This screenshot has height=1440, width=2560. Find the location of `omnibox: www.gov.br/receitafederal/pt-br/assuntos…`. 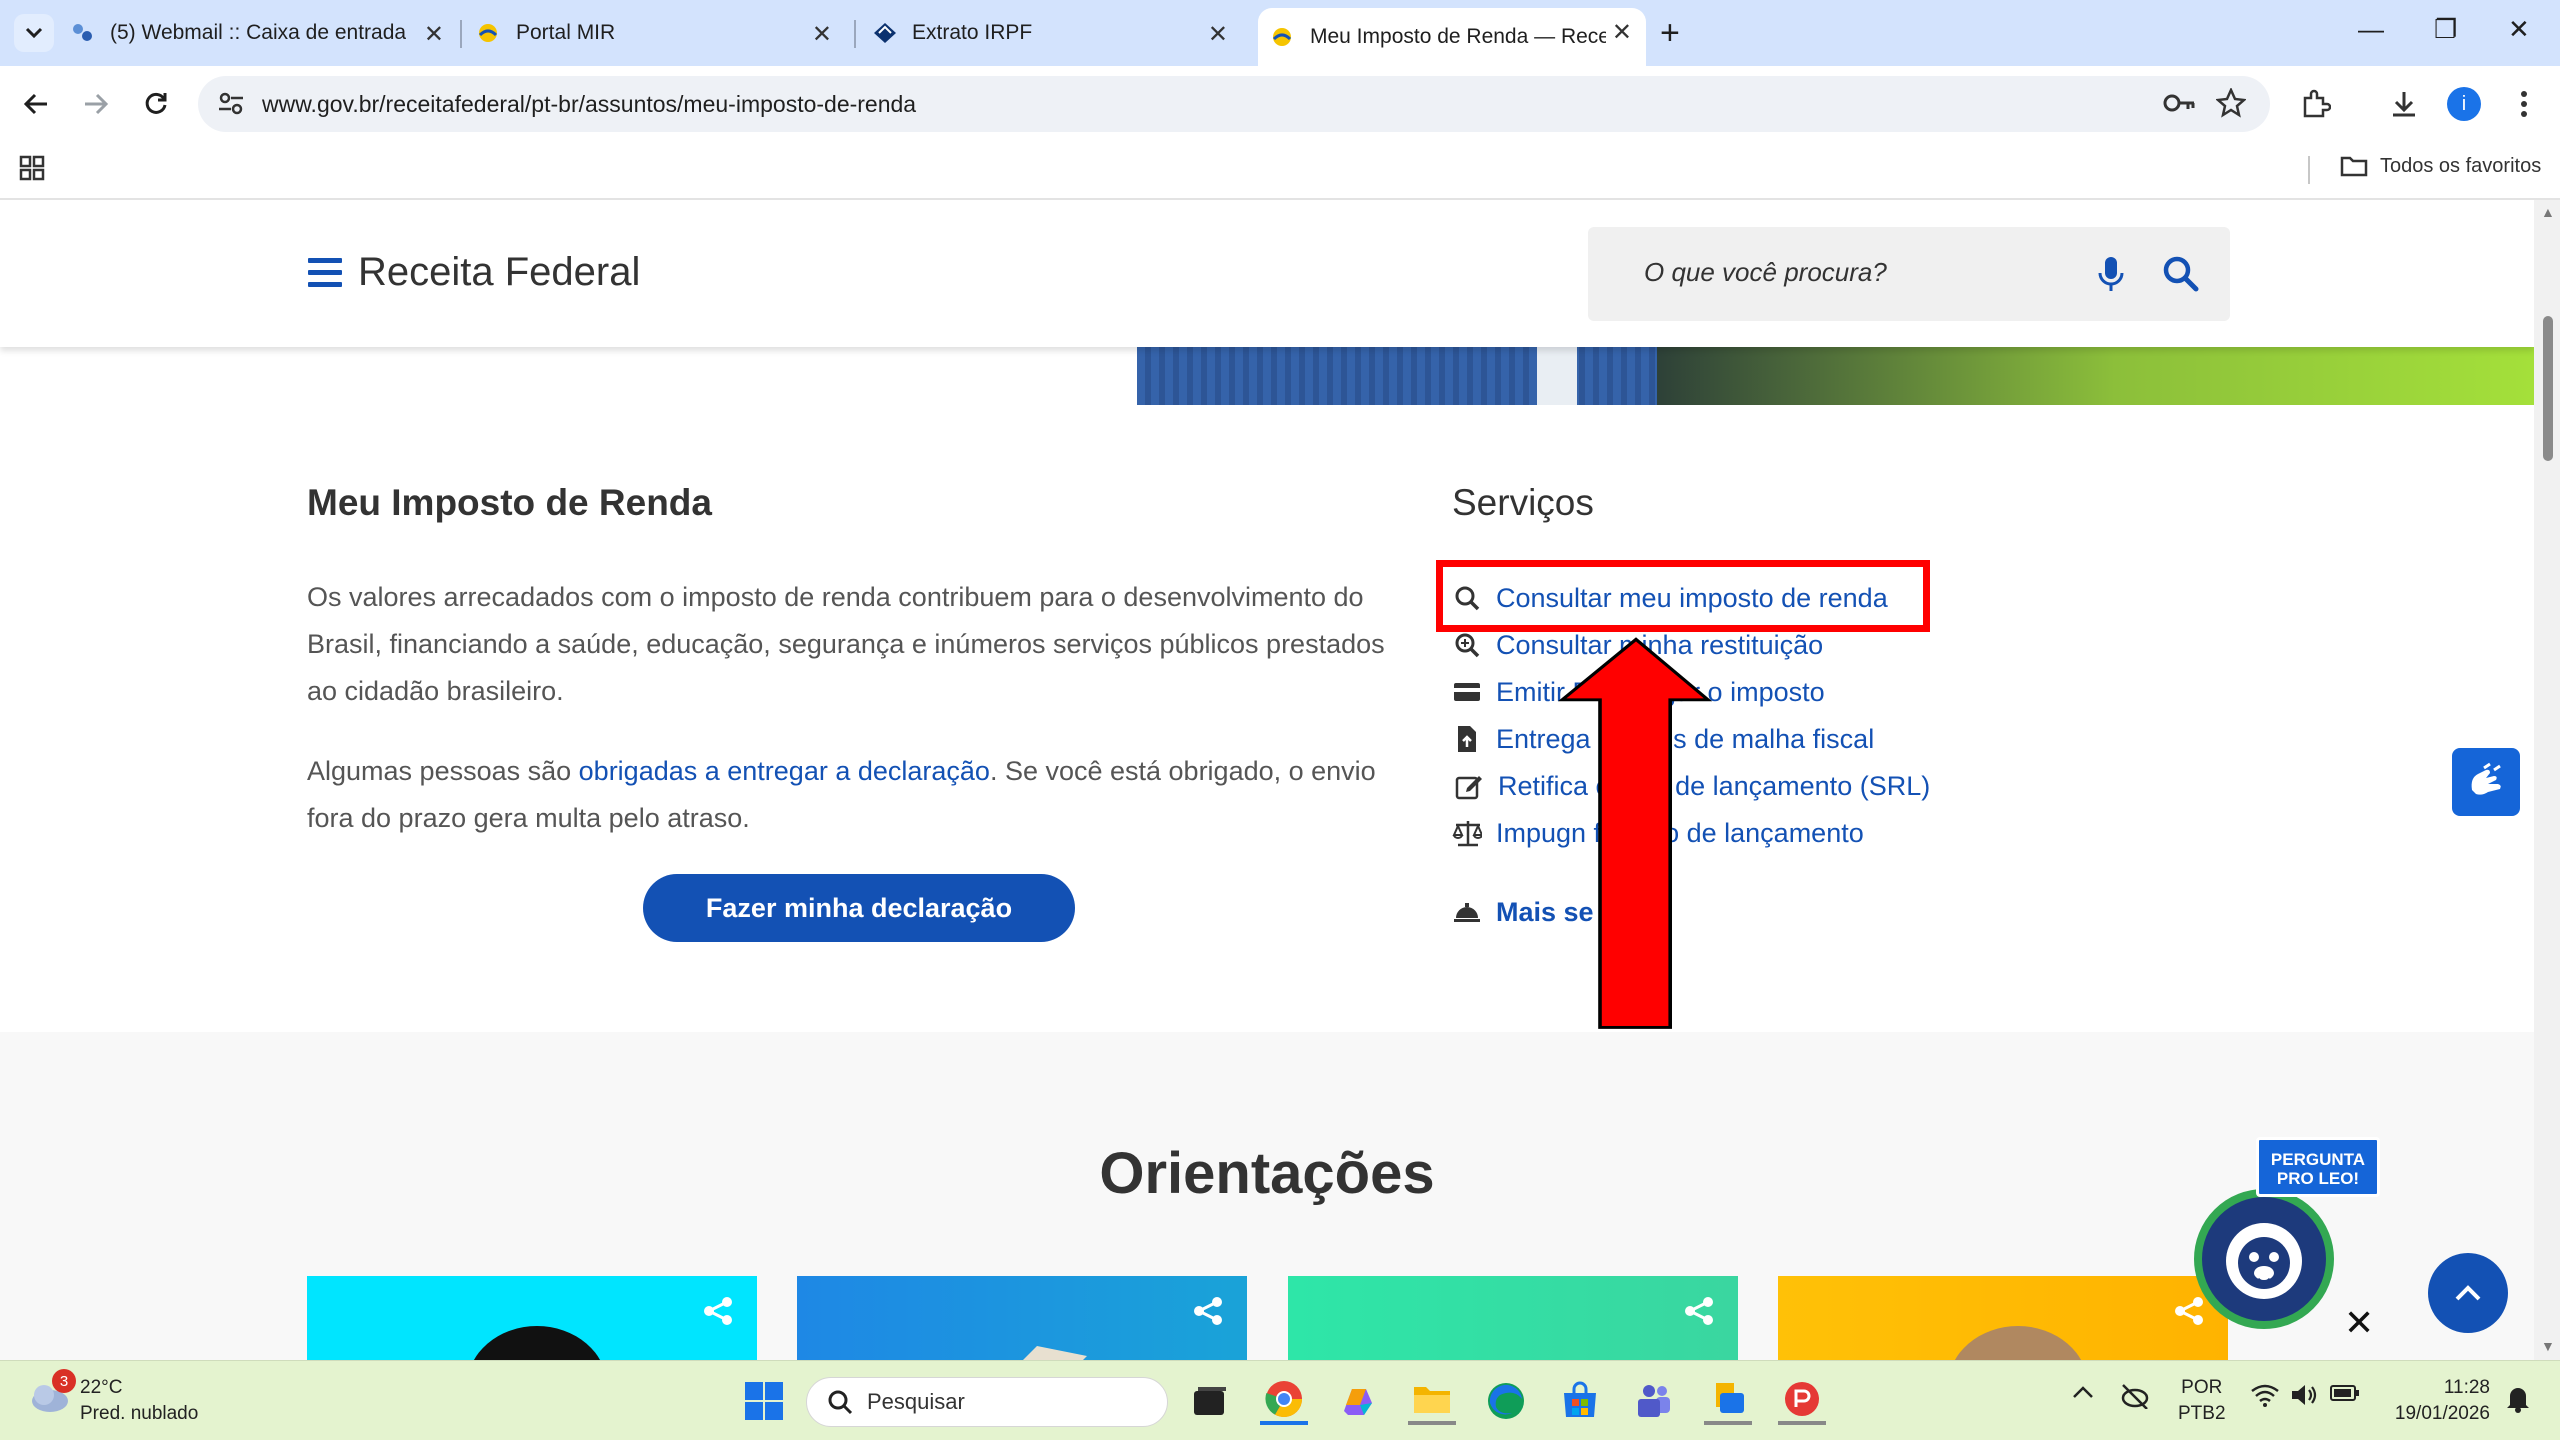

omnibox: www.gov.br/receitafederal/pt-br/assuntos… is located at coordinates (1234, 104).